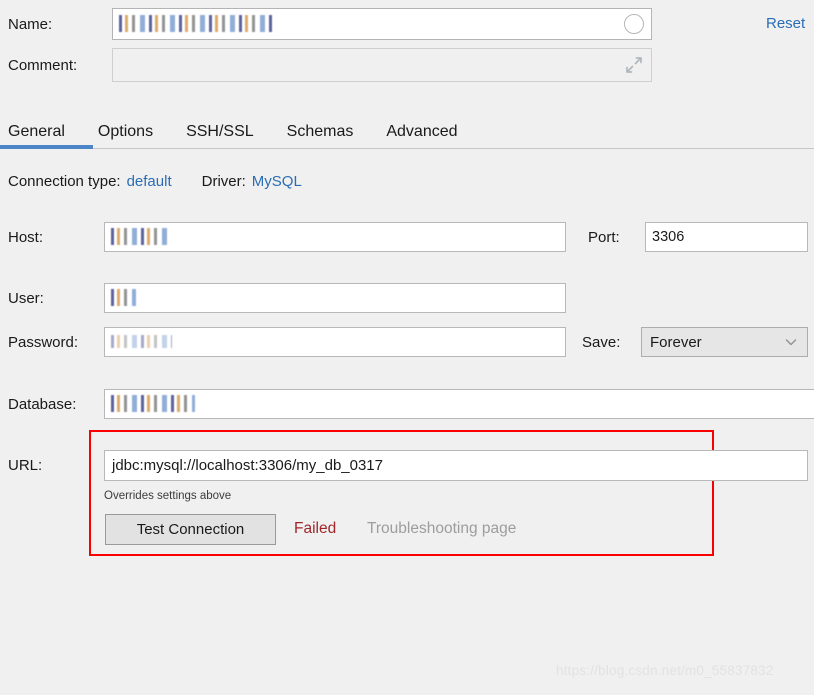 The width and height of the screenshot is (814, 695). Describe the element at coordinates (153, 404) in the screenshot. I see `database-input-value: my_db_0317` at that location.